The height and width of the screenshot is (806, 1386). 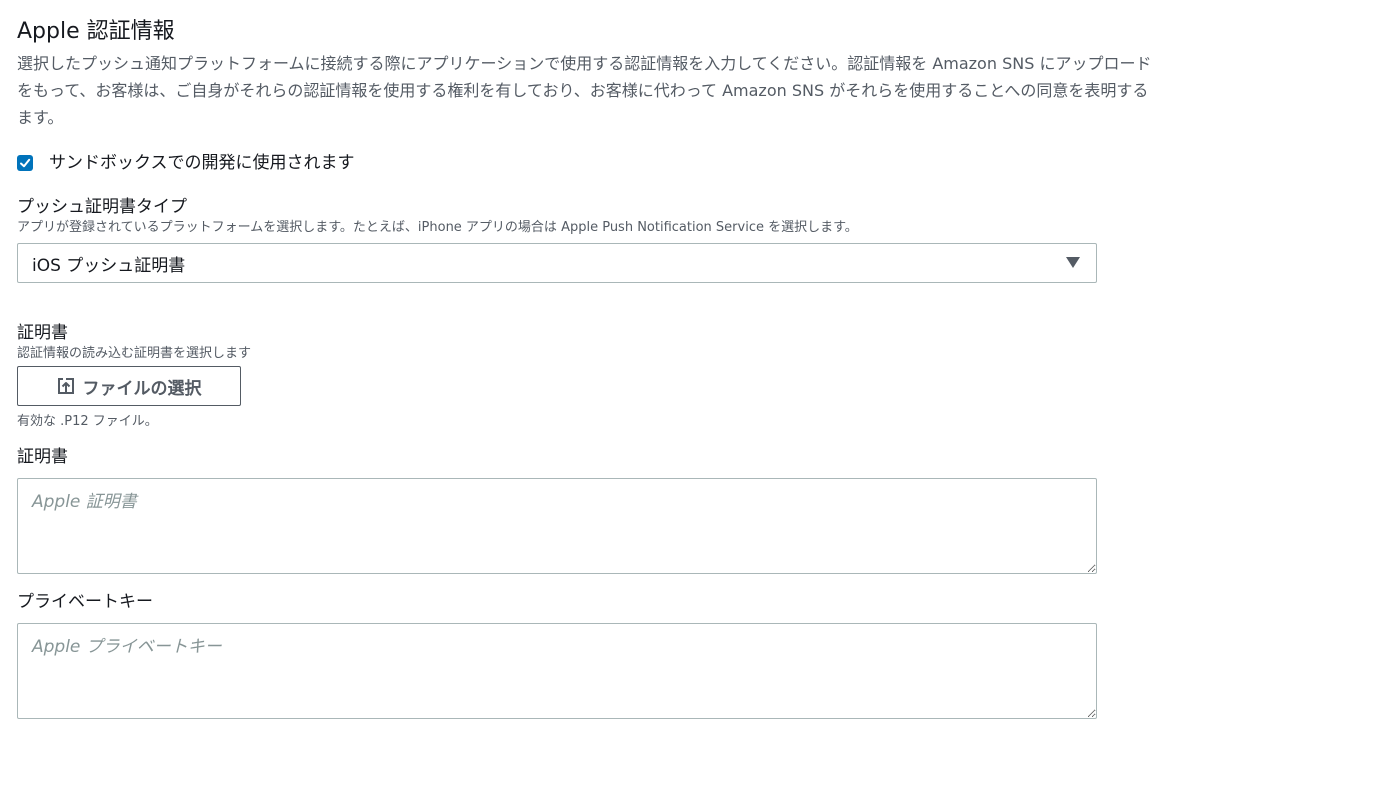 I want to click on upload-icon, so click(x=66, y=386).